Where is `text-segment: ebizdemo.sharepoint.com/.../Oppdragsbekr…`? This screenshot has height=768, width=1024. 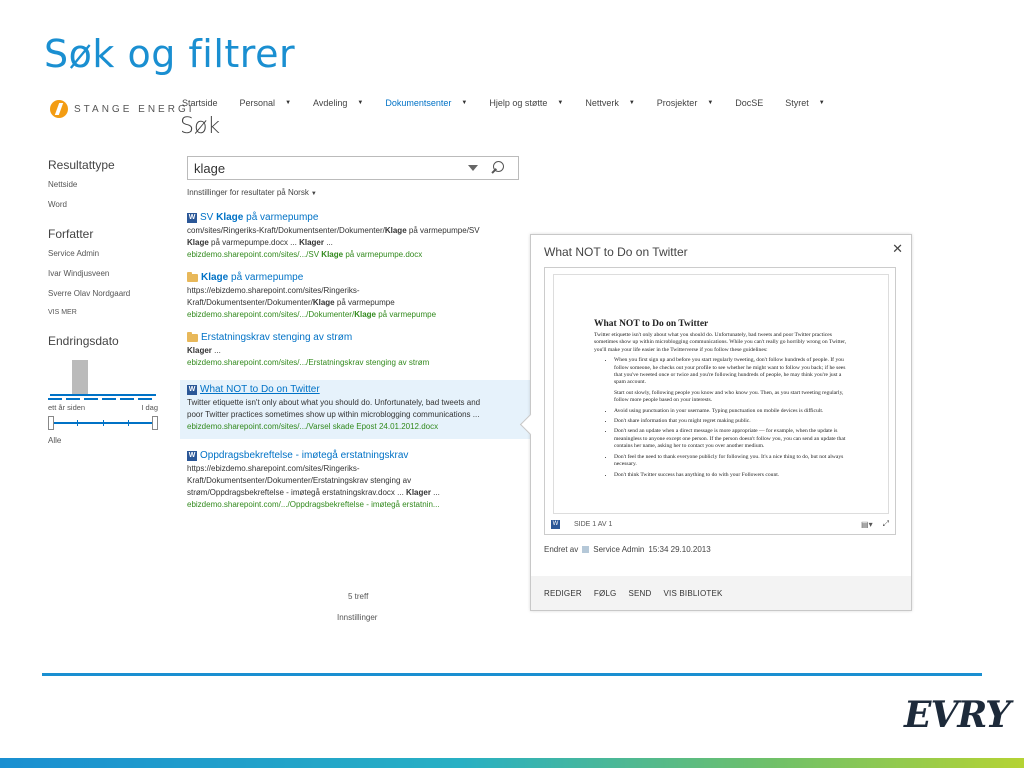
text-segment: ebizdemo.sharepoint.com/.../Oppdragsbekr… is located at coordinates (313, 504).